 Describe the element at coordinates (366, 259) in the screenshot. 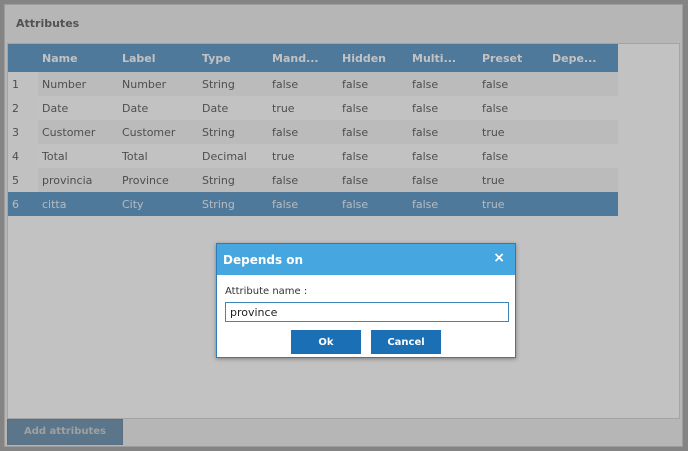

I see `dialog-header: Depends on ×` at that location.